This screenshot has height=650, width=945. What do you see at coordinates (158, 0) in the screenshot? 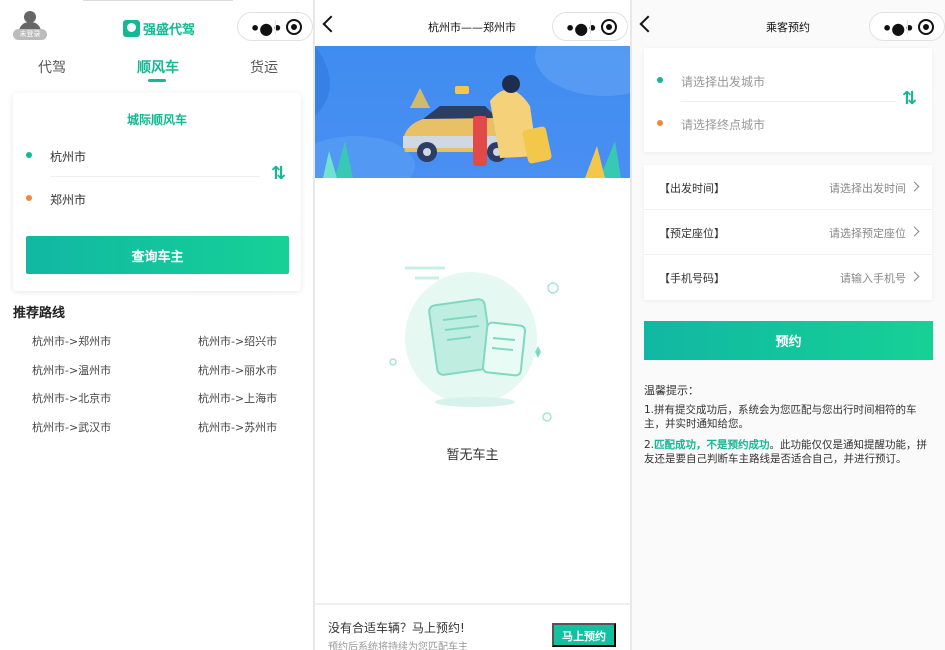
I see `status-divider` at bounding box center [158, 0].